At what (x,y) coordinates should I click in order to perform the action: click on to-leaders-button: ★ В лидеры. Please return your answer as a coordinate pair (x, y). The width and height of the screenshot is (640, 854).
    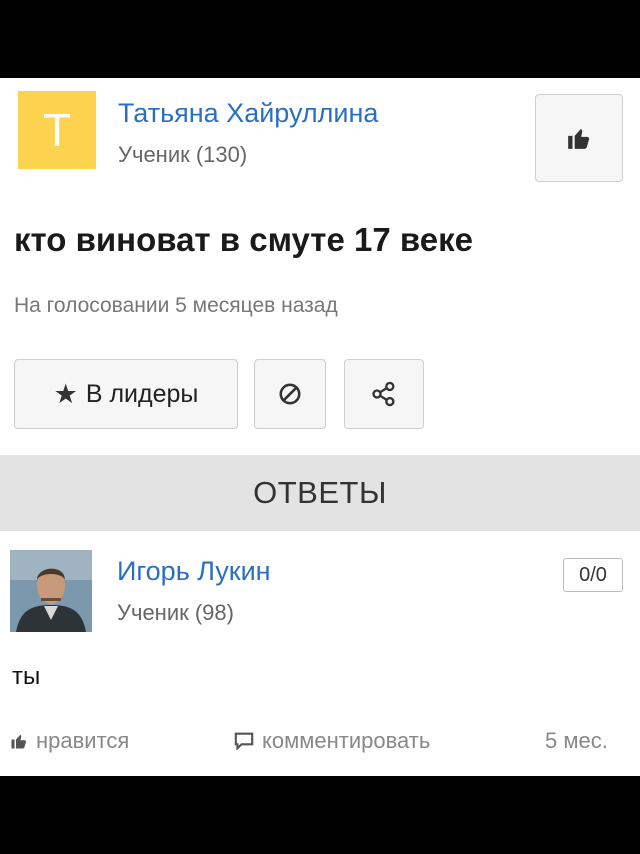
    Looking at the image, I should click on (126, 394).